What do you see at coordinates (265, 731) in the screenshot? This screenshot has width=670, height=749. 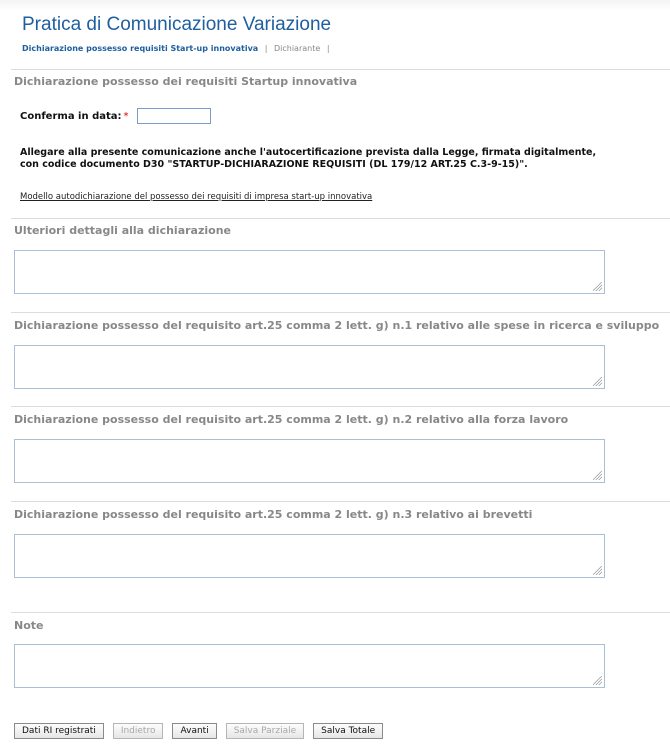 I see `salva-parziale-button: Salva Parziale` at bounding box center [265, 731].